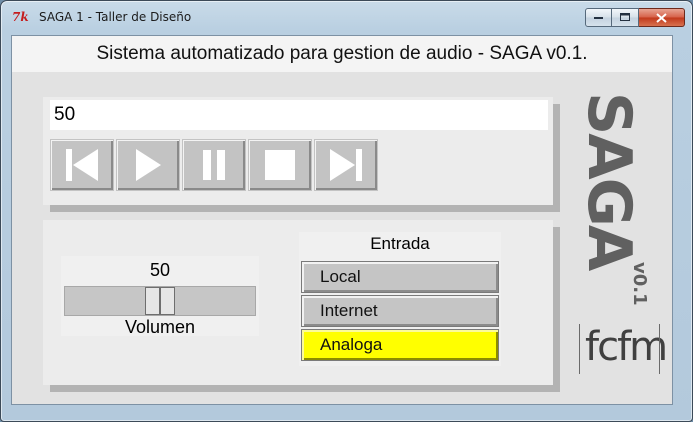 This screenshot has height=422, width=693. I want to click on pause-icon, so click(214, 165).